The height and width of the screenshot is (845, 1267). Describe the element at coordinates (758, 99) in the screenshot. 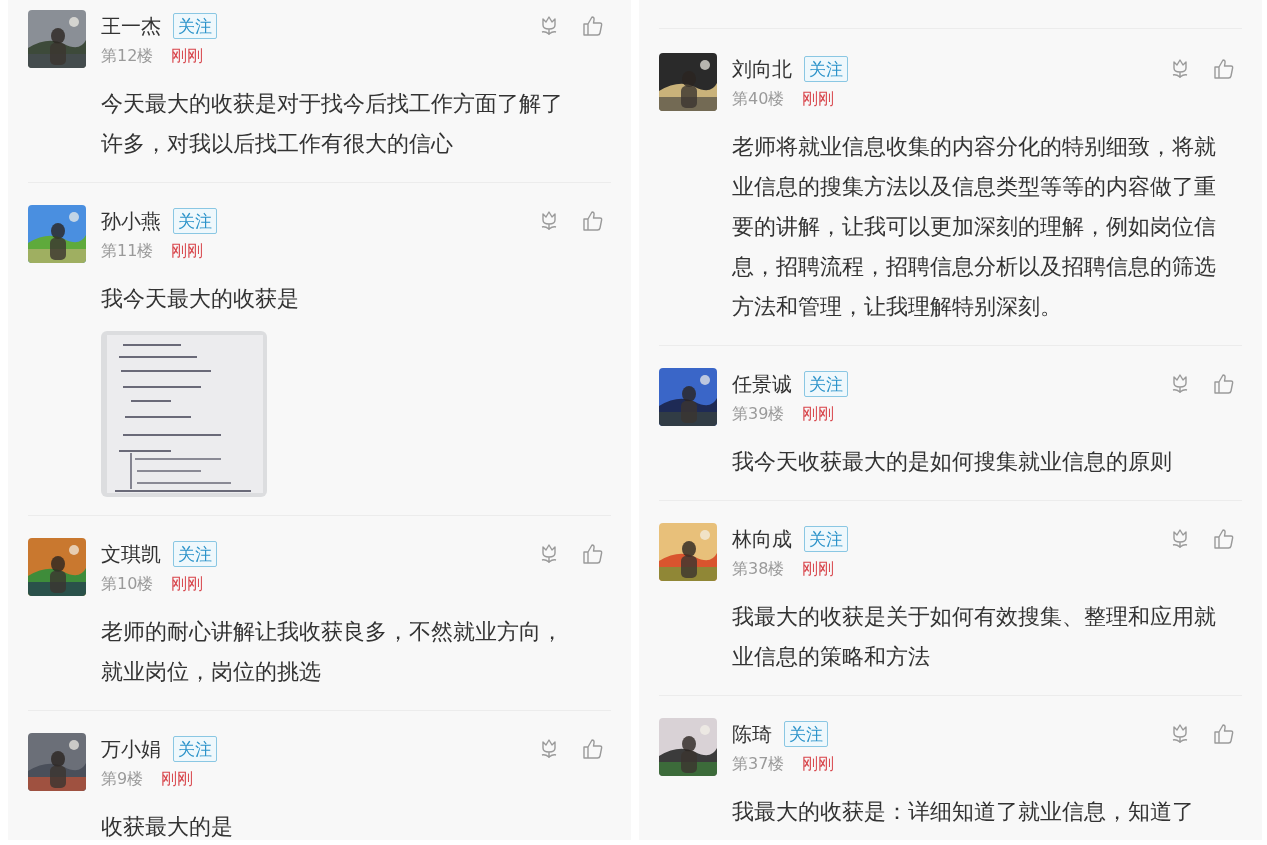

I see `floor-number: 第40楼` at that location.